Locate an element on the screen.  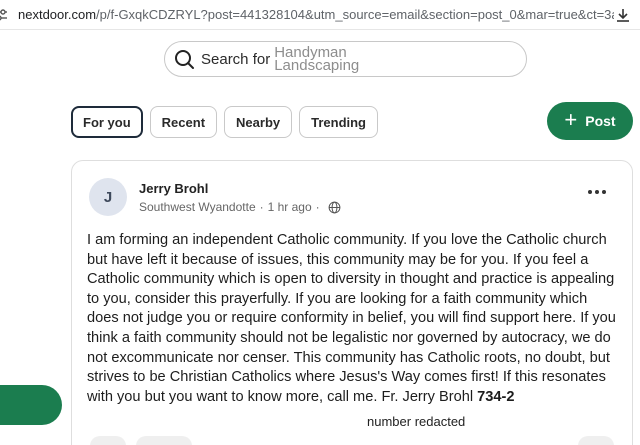
search-bar: Search for Handyman Landscaping is located at coordinates (345, 59).